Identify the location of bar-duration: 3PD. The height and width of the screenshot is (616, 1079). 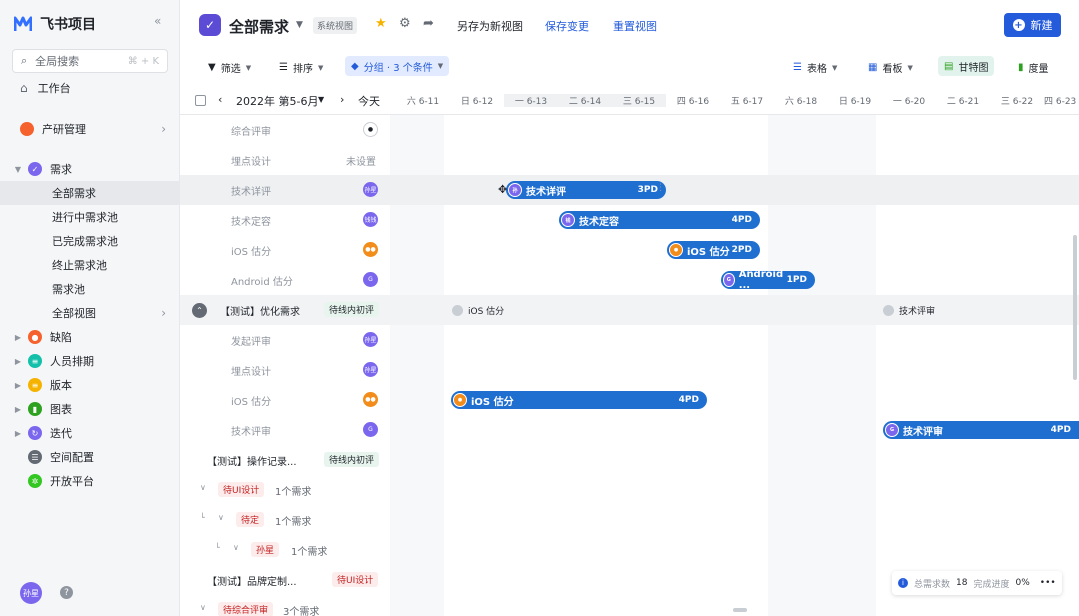
(647, 190).